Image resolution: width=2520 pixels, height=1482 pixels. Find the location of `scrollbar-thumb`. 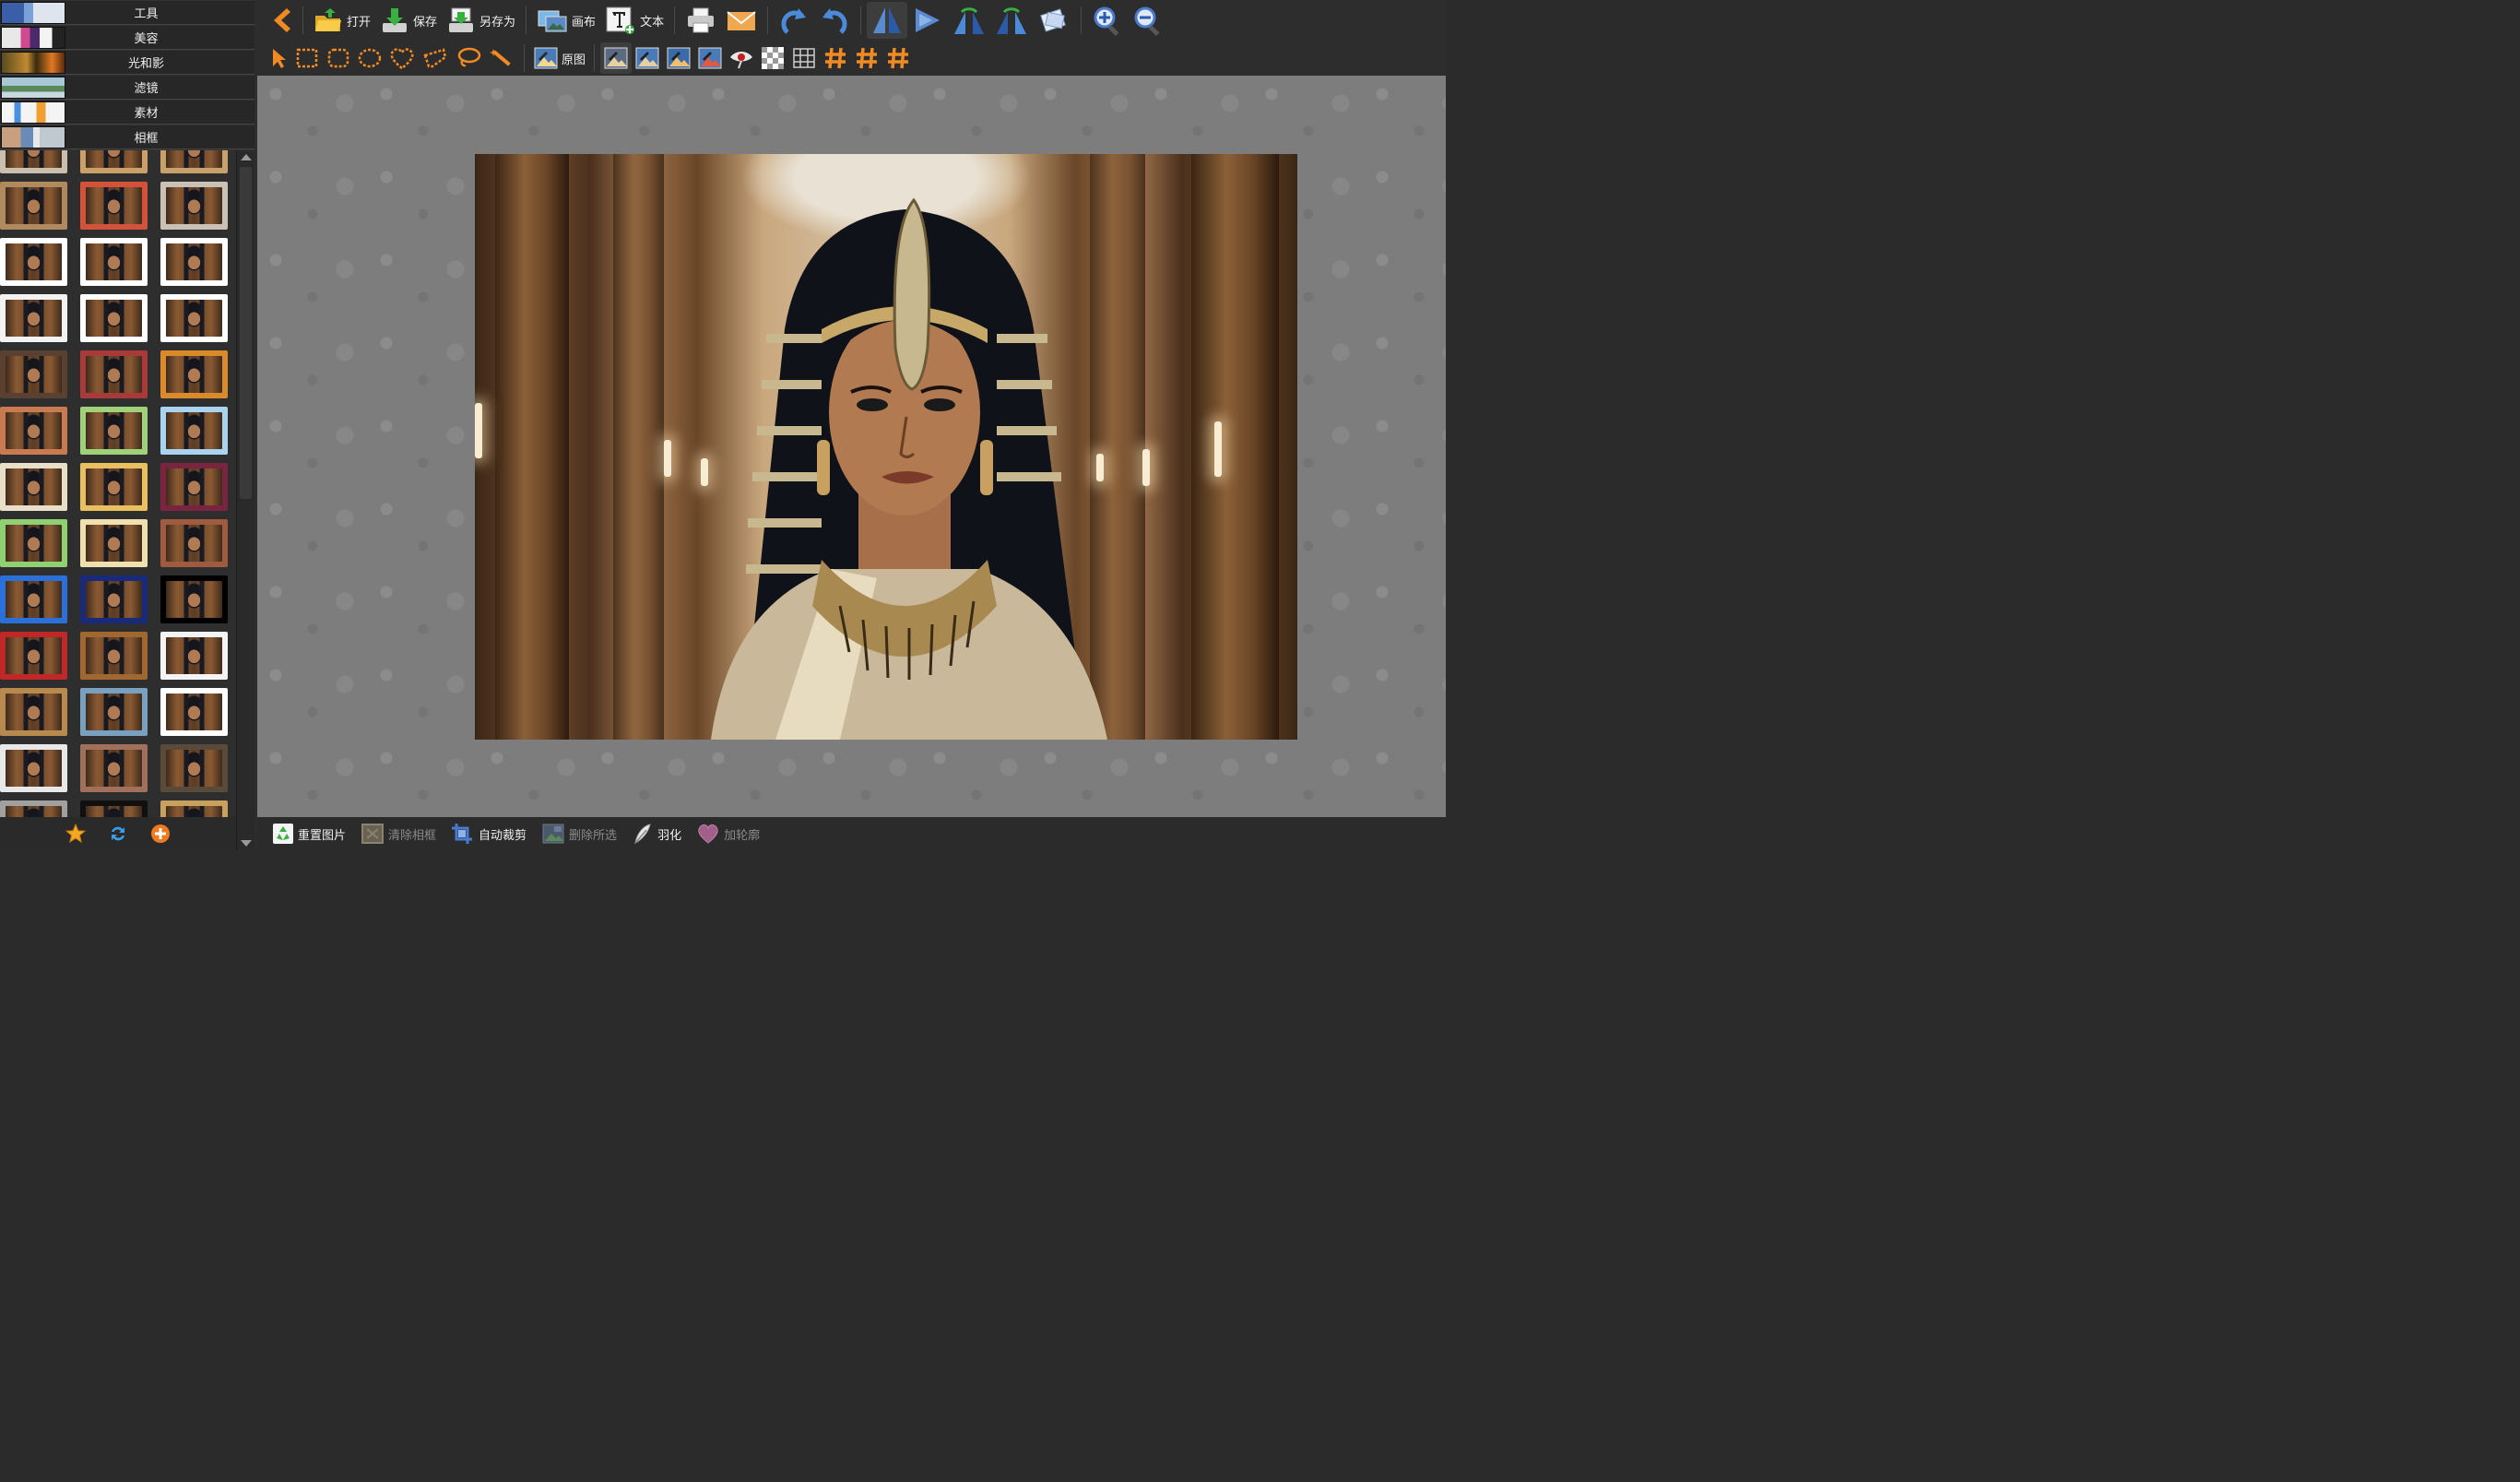

scrollbar-thumb is located at coordinates (246, 333).